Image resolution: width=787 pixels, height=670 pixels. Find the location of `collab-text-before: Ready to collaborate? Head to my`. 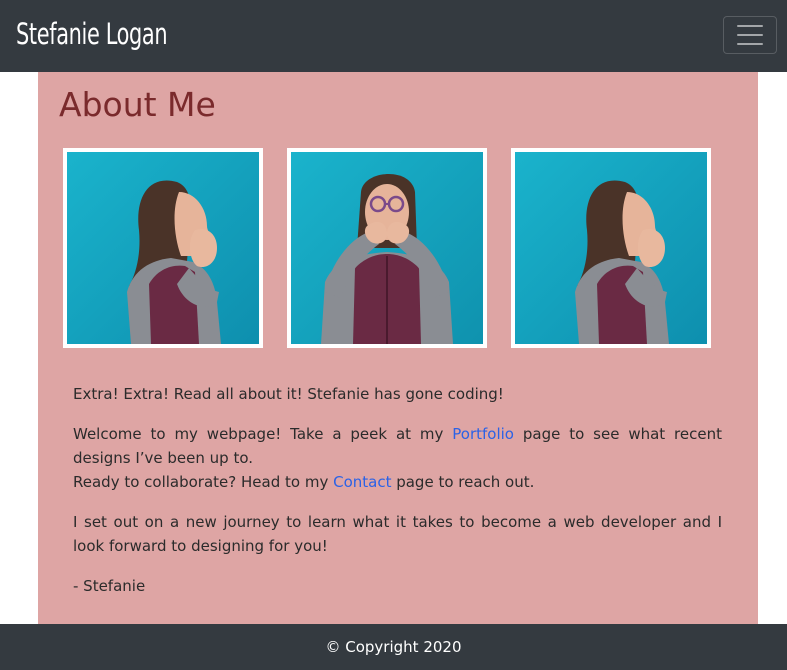

collab-text-before: Ready to collaborate? Head to my is located at coordinates (203, 482).